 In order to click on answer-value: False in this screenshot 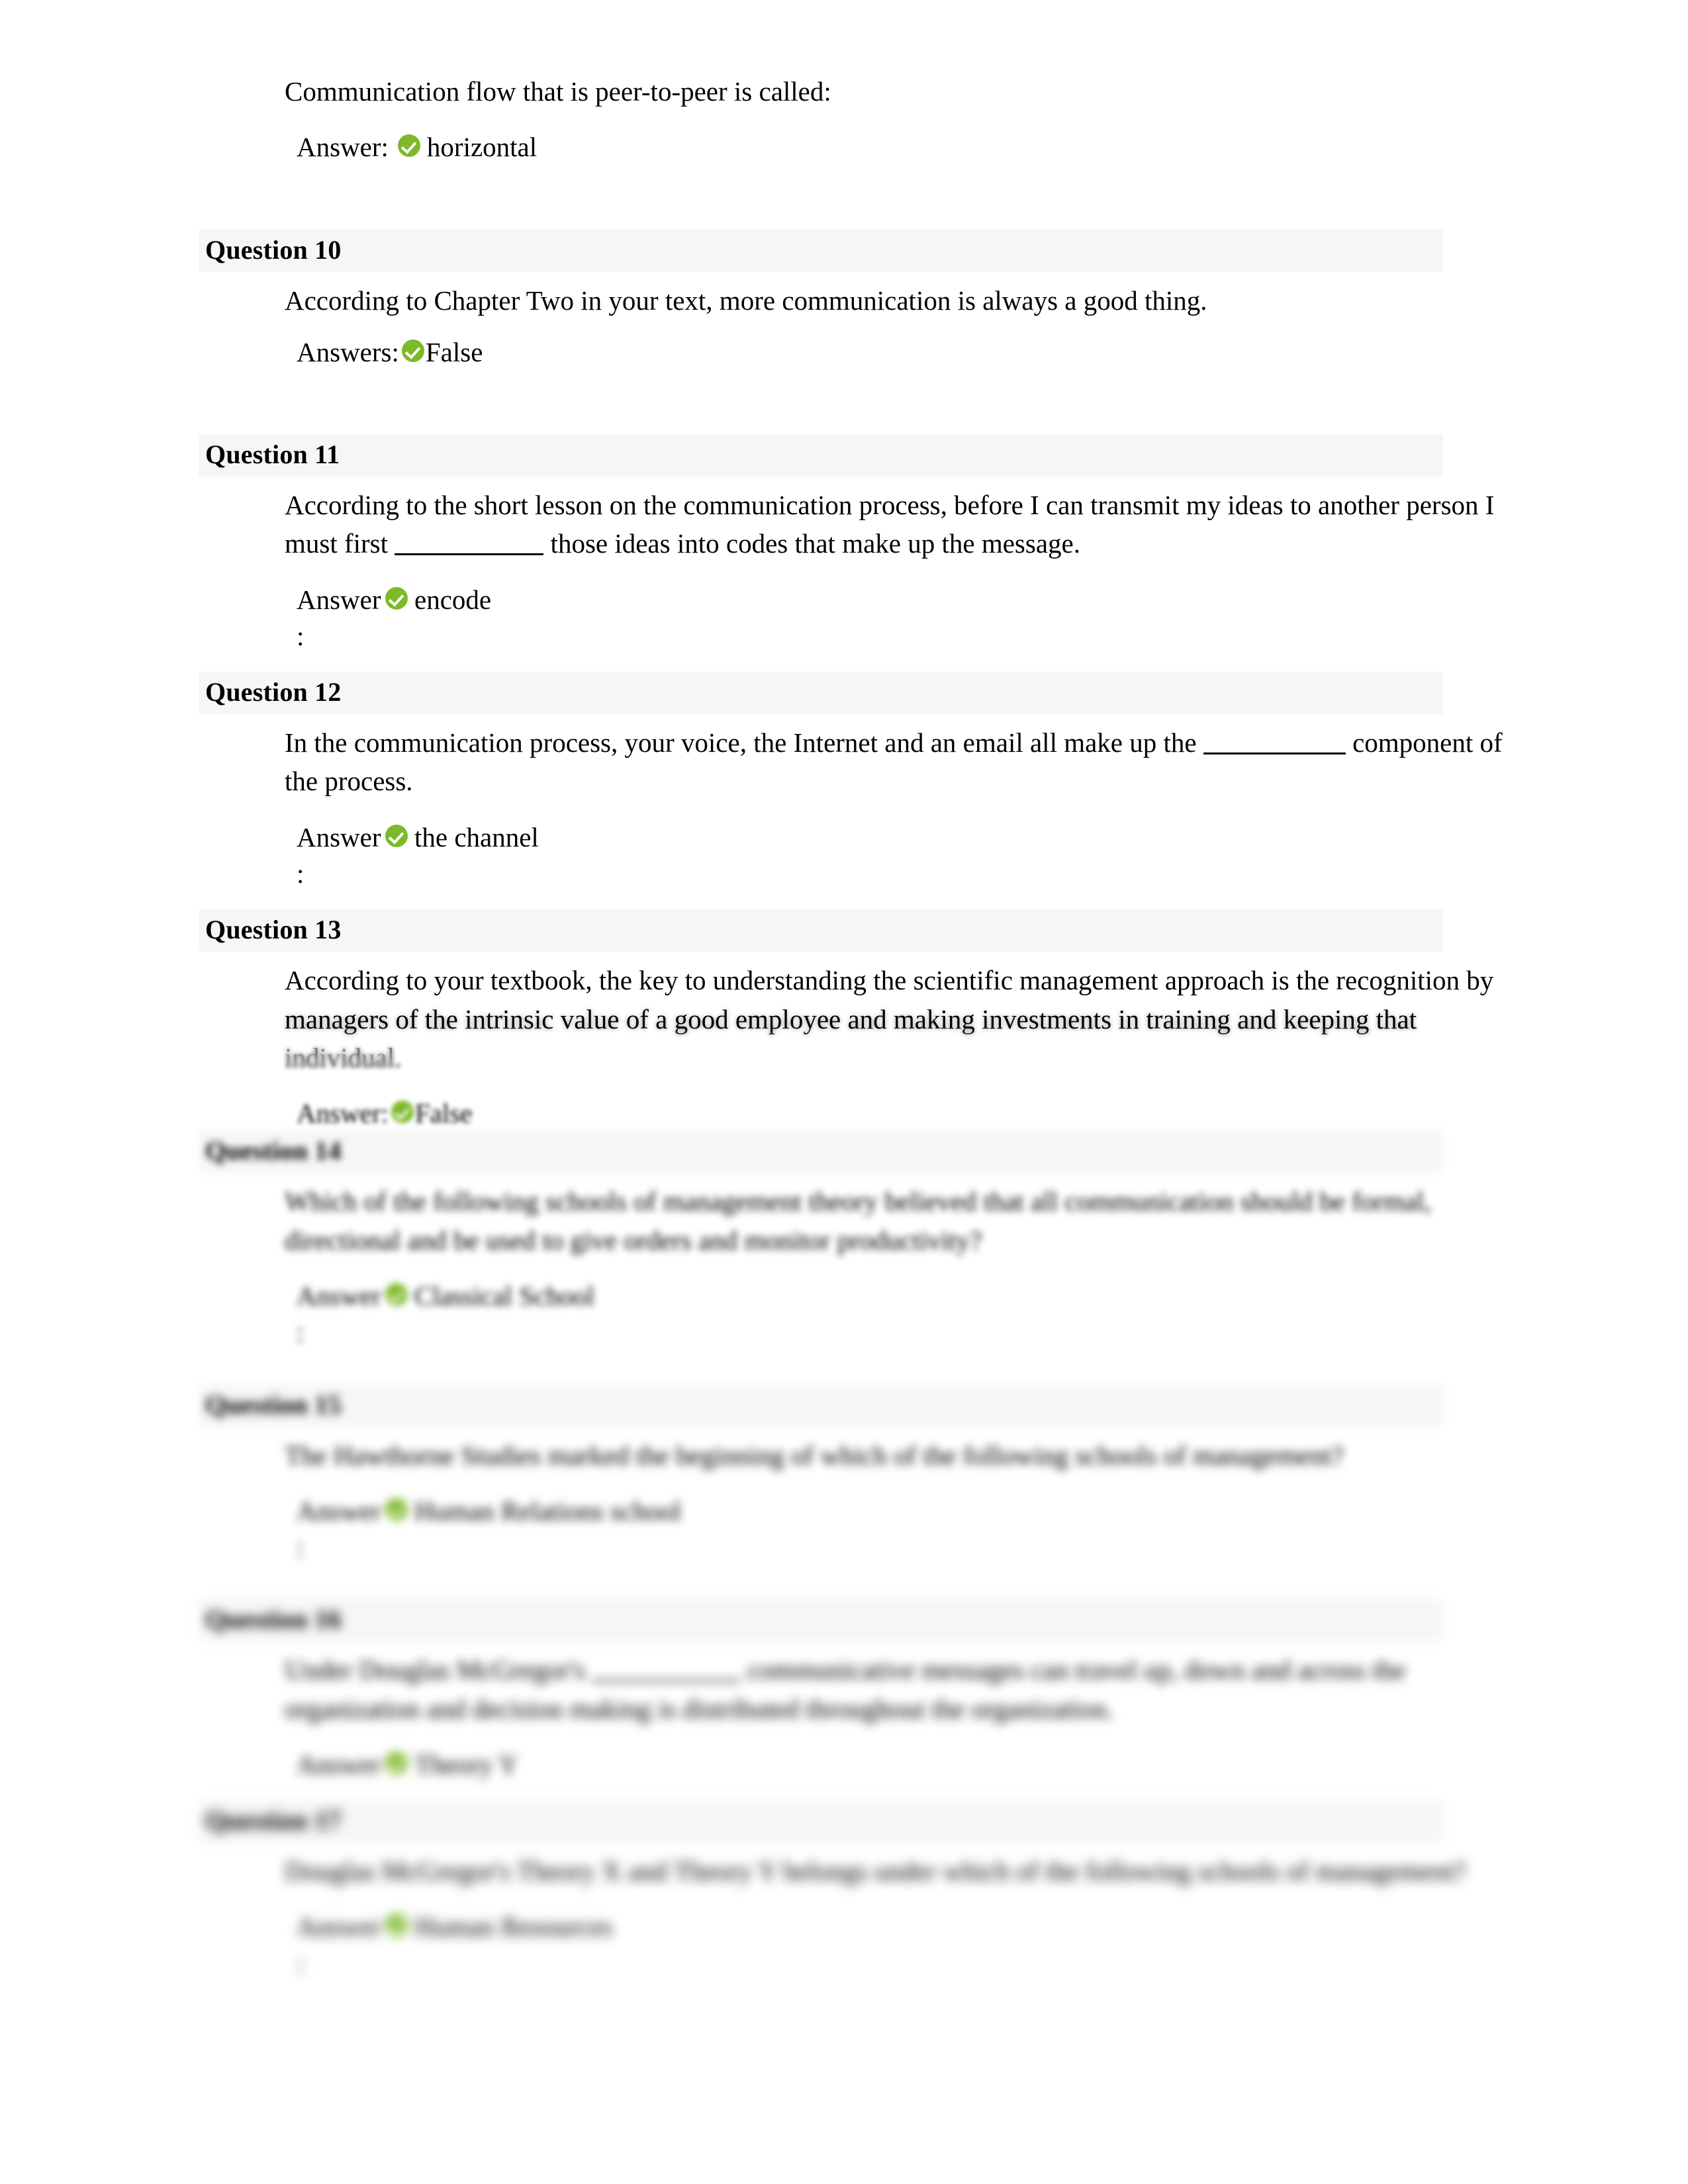, I will do `click(454, 351)`.